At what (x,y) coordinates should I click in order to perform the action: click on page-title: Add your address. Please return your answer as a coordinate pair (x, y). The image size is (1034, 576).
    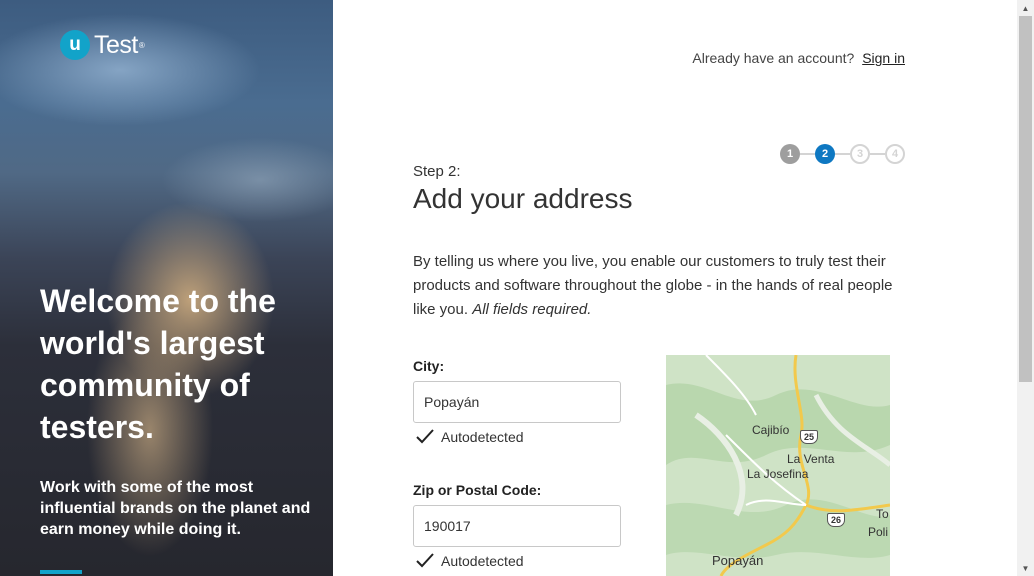
    Looking at the image, I should click on (523, 198).